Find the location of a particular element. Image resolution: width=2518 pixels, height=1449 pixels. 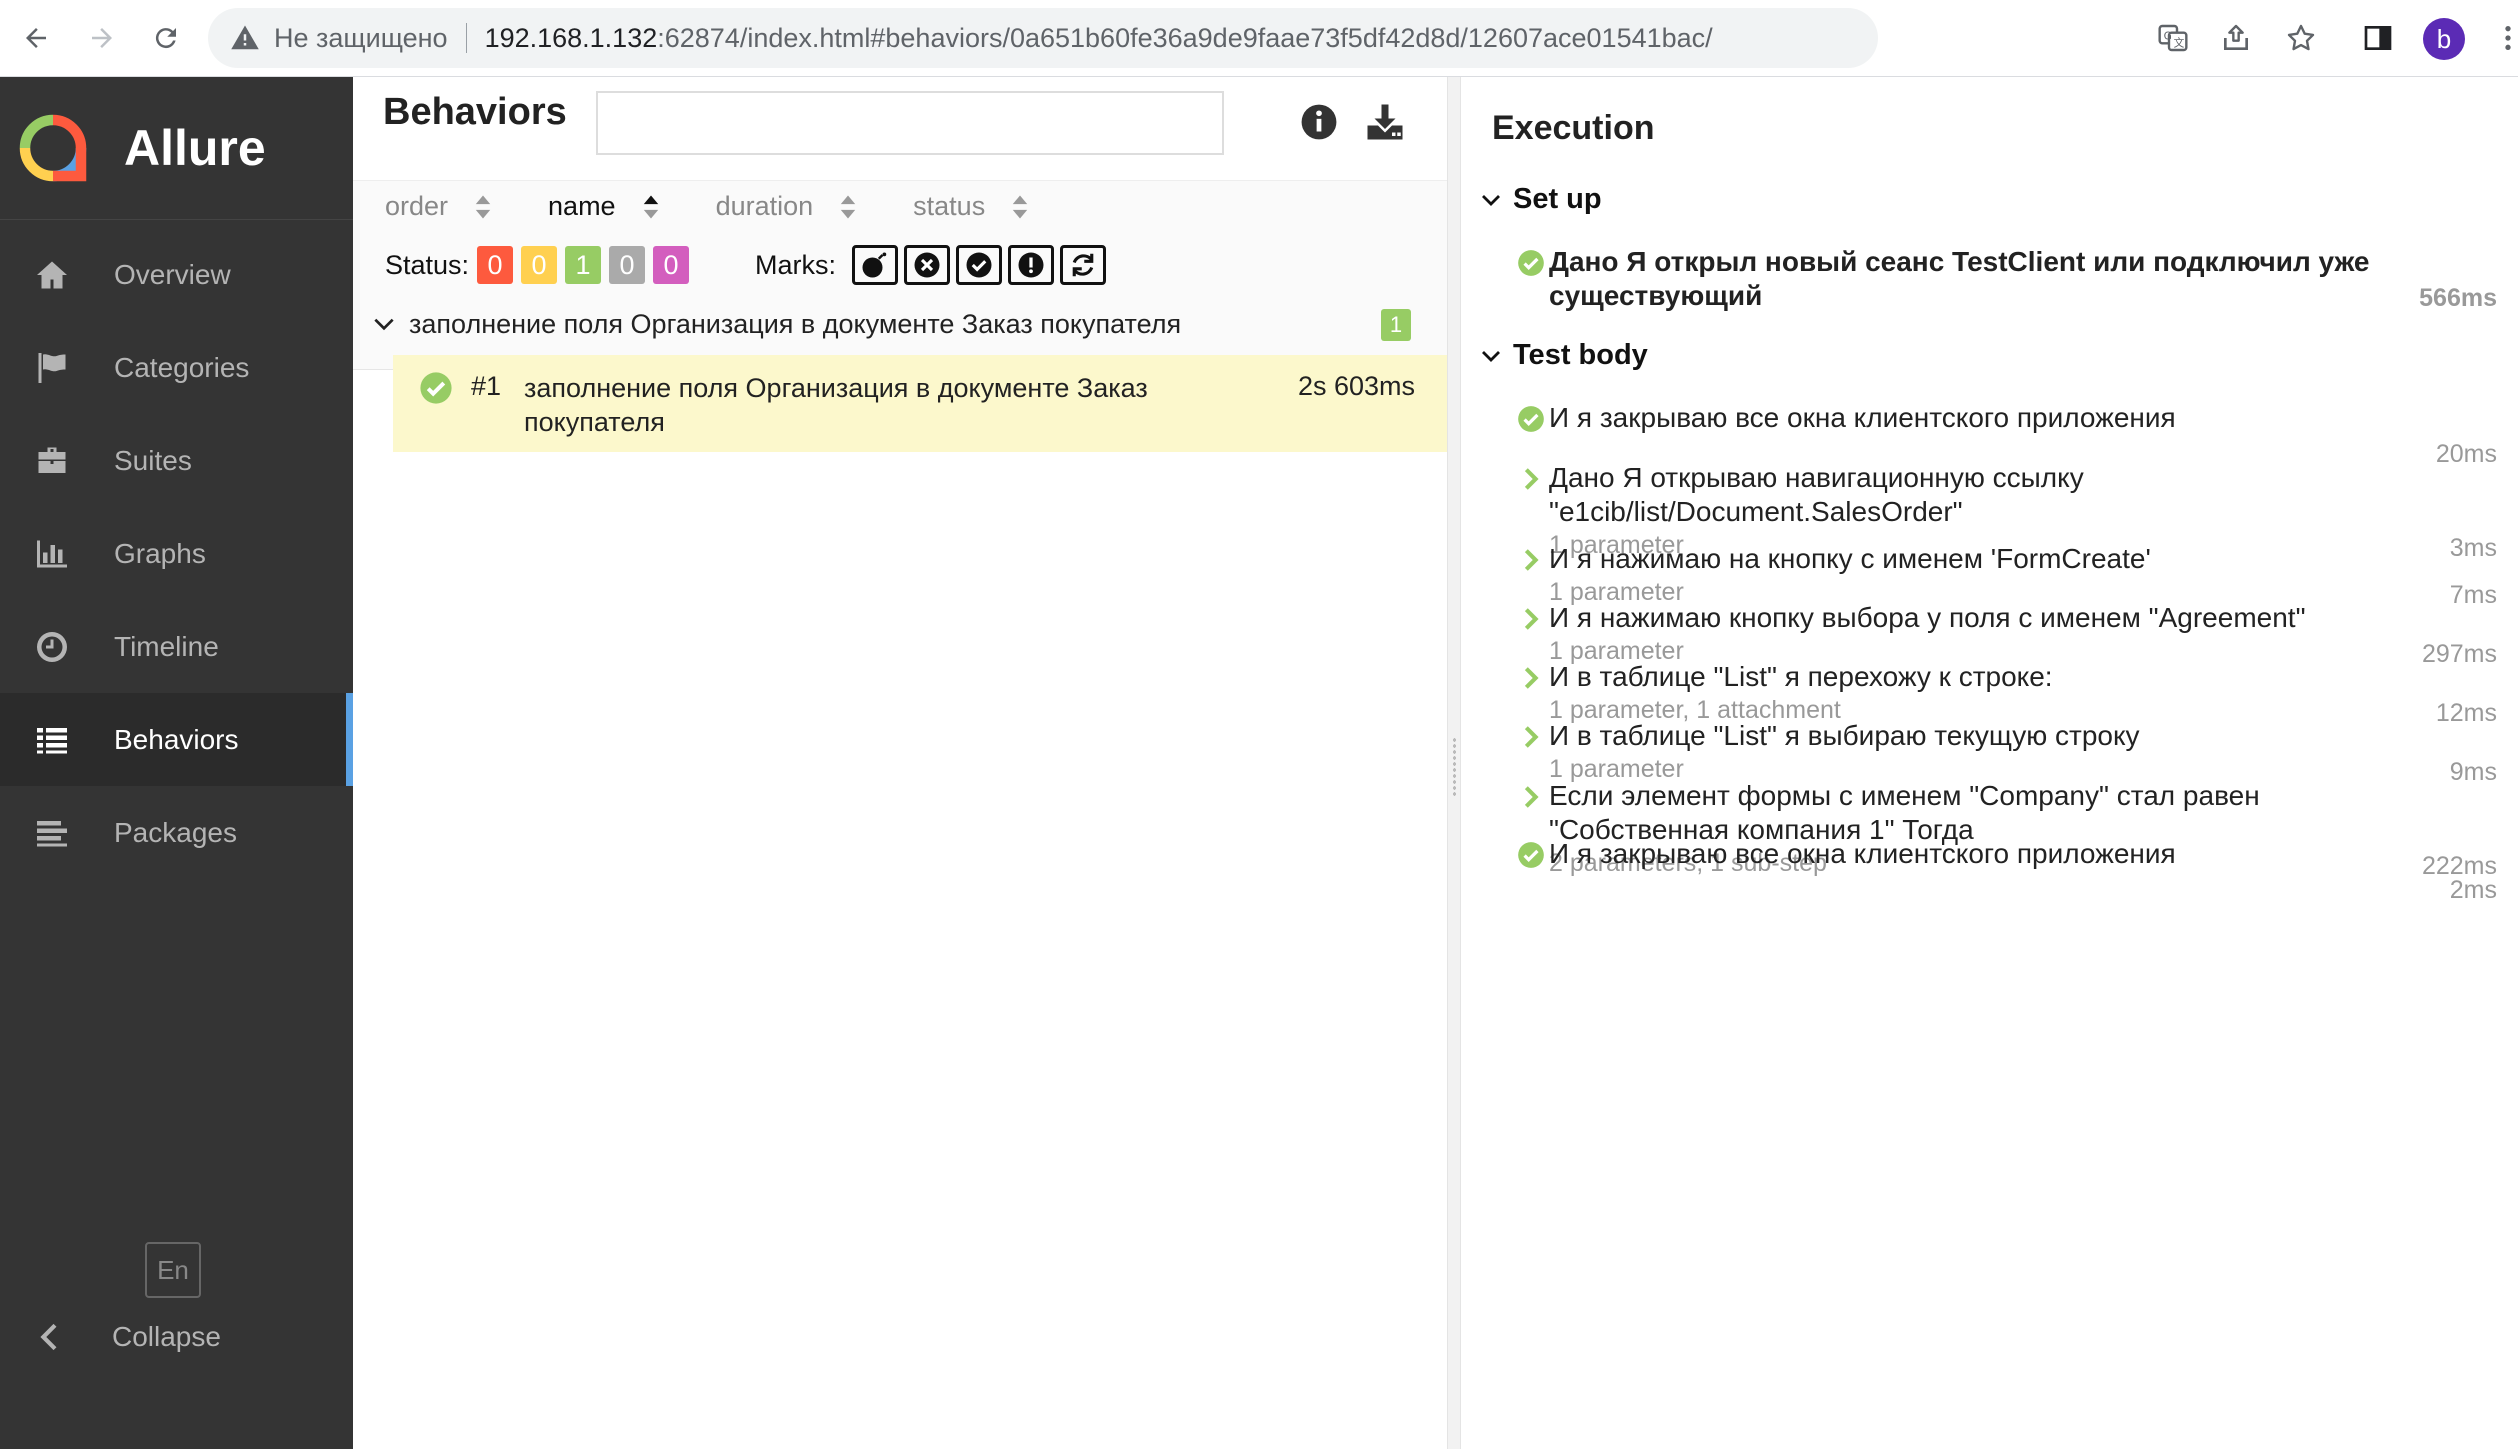

chevron-left-icon is located at coordinates (48, 1337).